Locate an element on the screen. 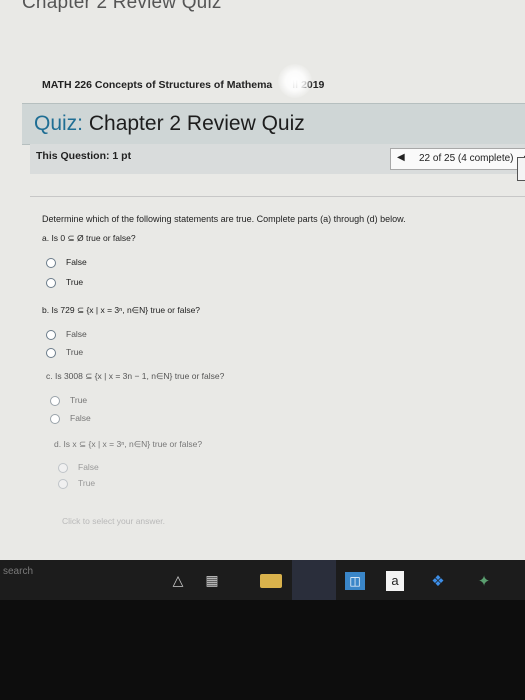 Image resolution: width=525 pixels, height=700 pixels. quiz-title: Quiz: Chapter 2 Review Quiz is located at coordinates (169, 124).